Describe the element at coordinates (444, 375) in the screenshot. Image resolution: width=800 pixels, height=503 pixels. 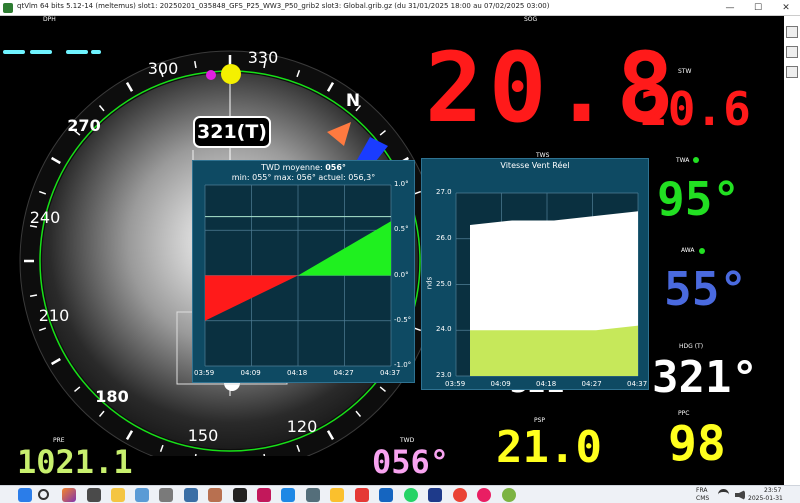
I see `tws-y-tick: 23.0` at that location.